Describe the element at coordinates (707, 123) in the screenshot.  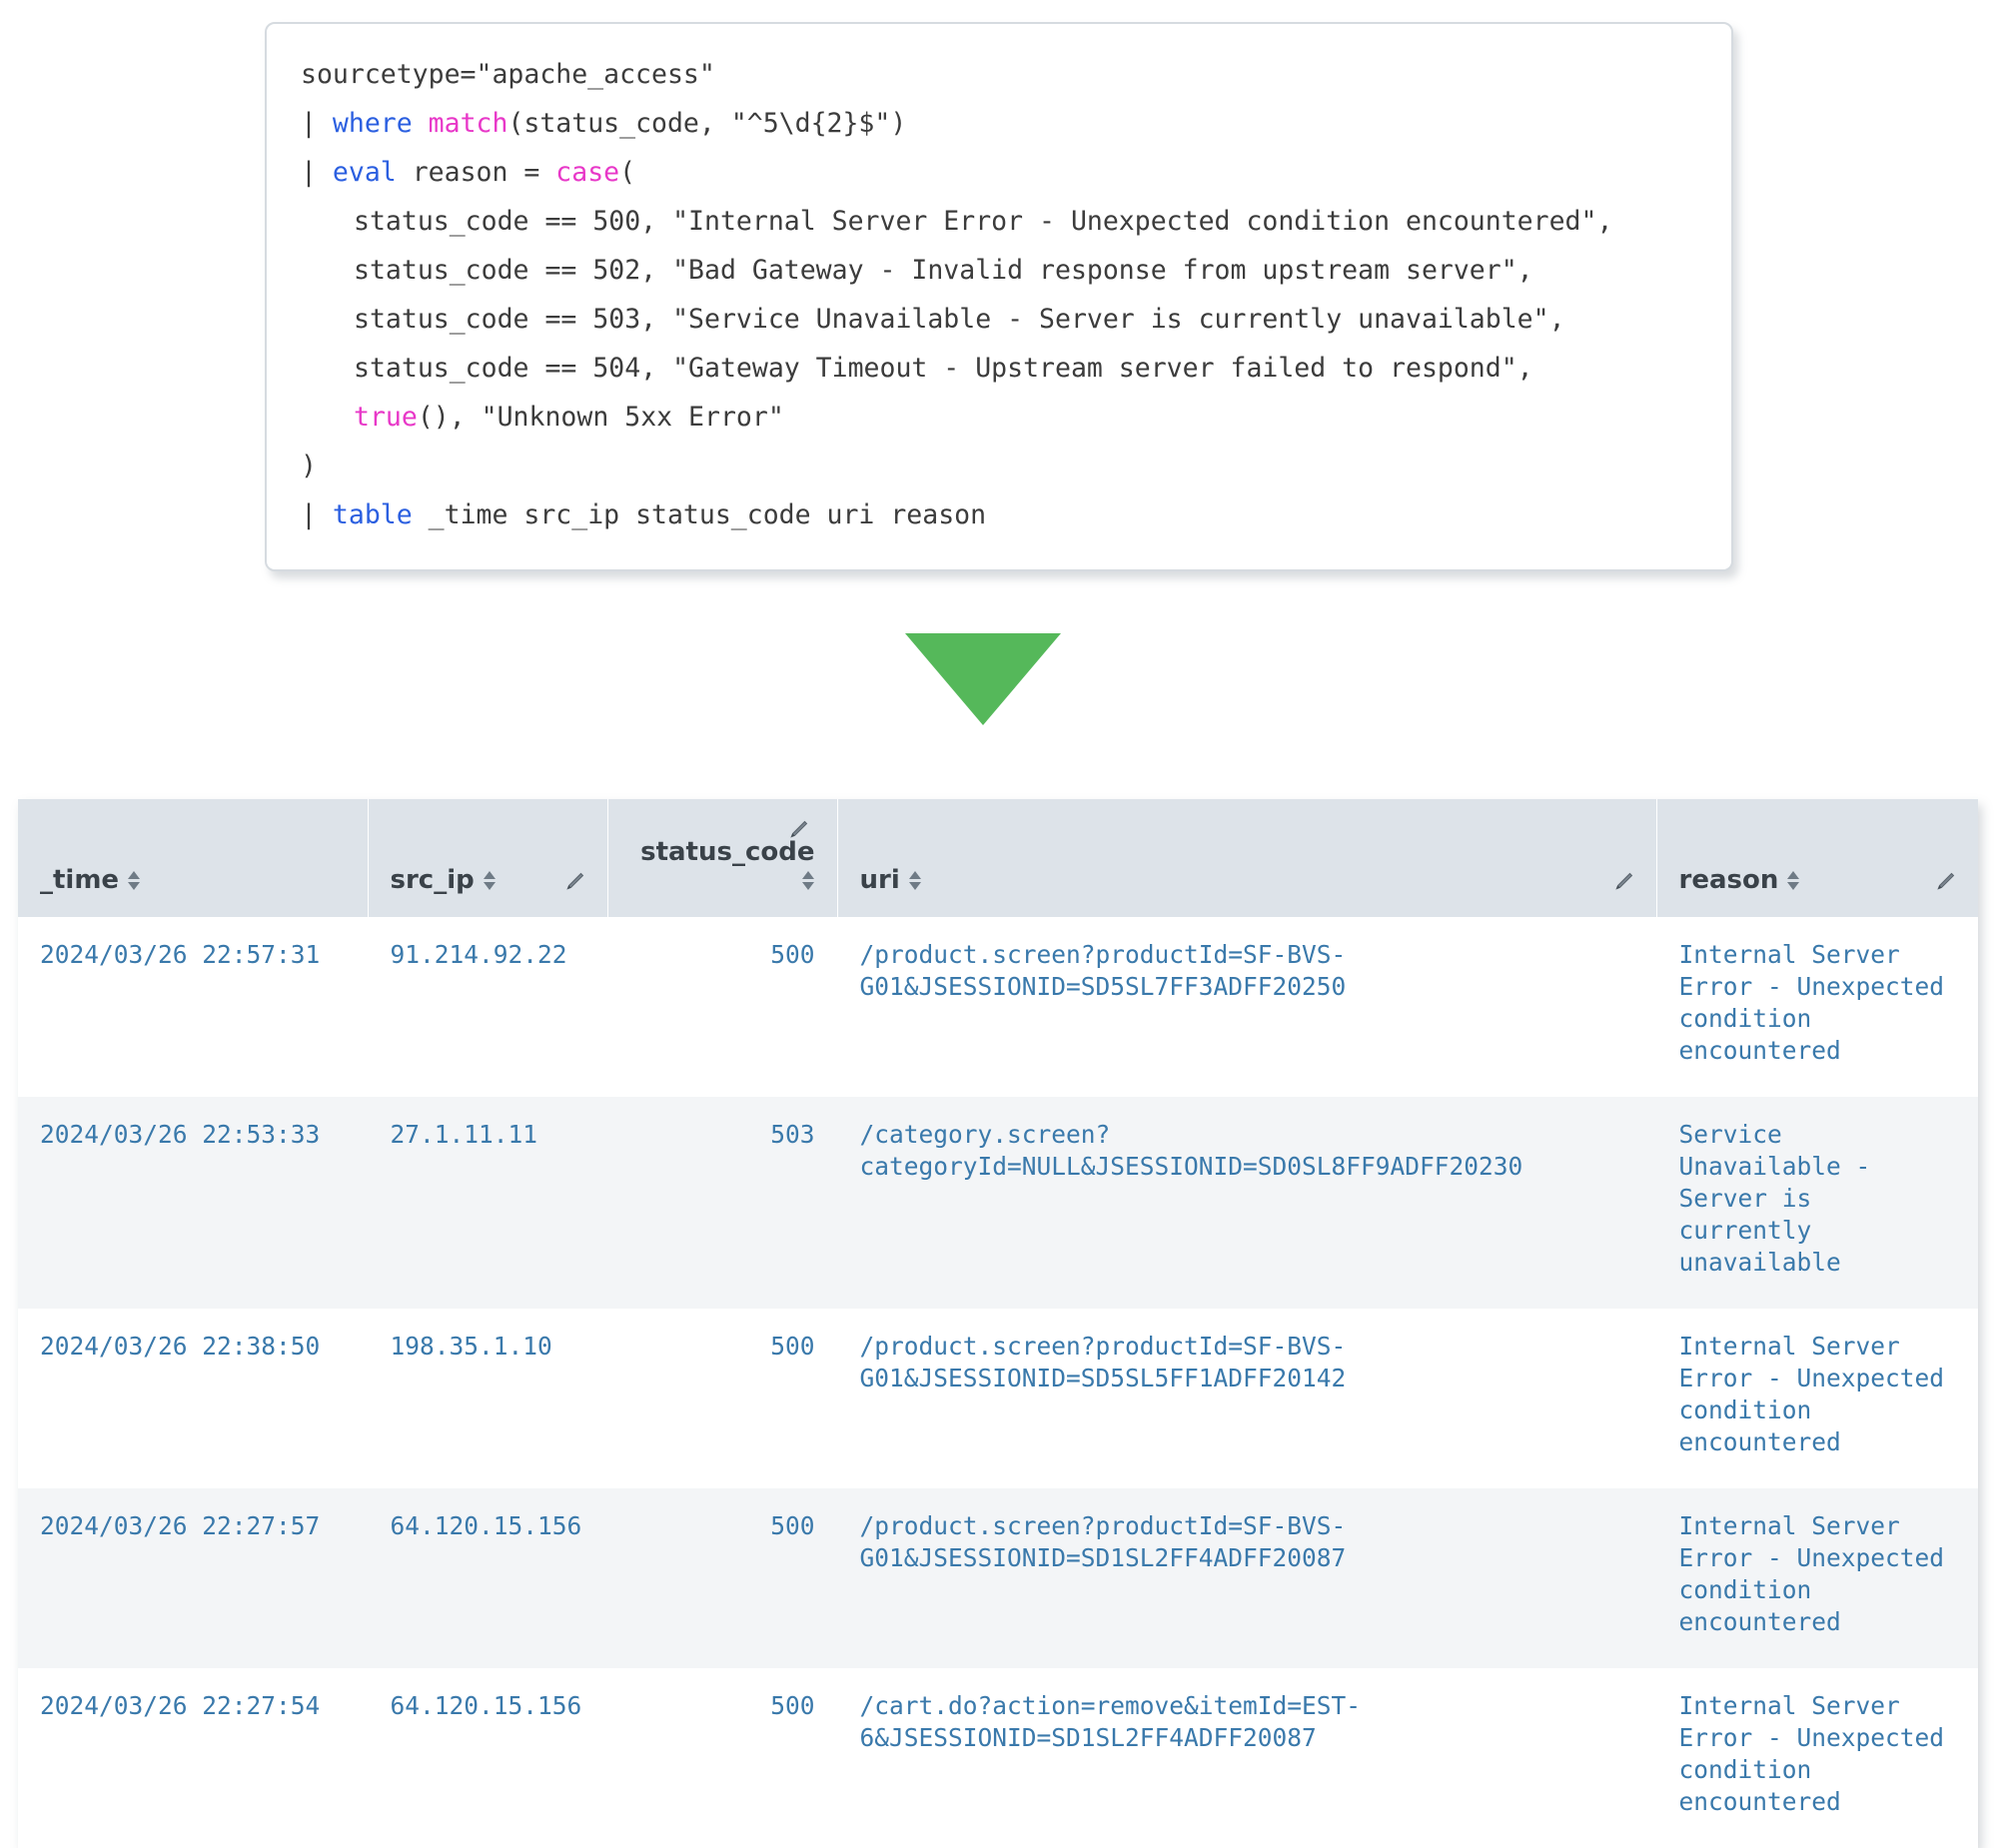
I see `code-token: (status_code, "^5\d{2}$")` at that location.